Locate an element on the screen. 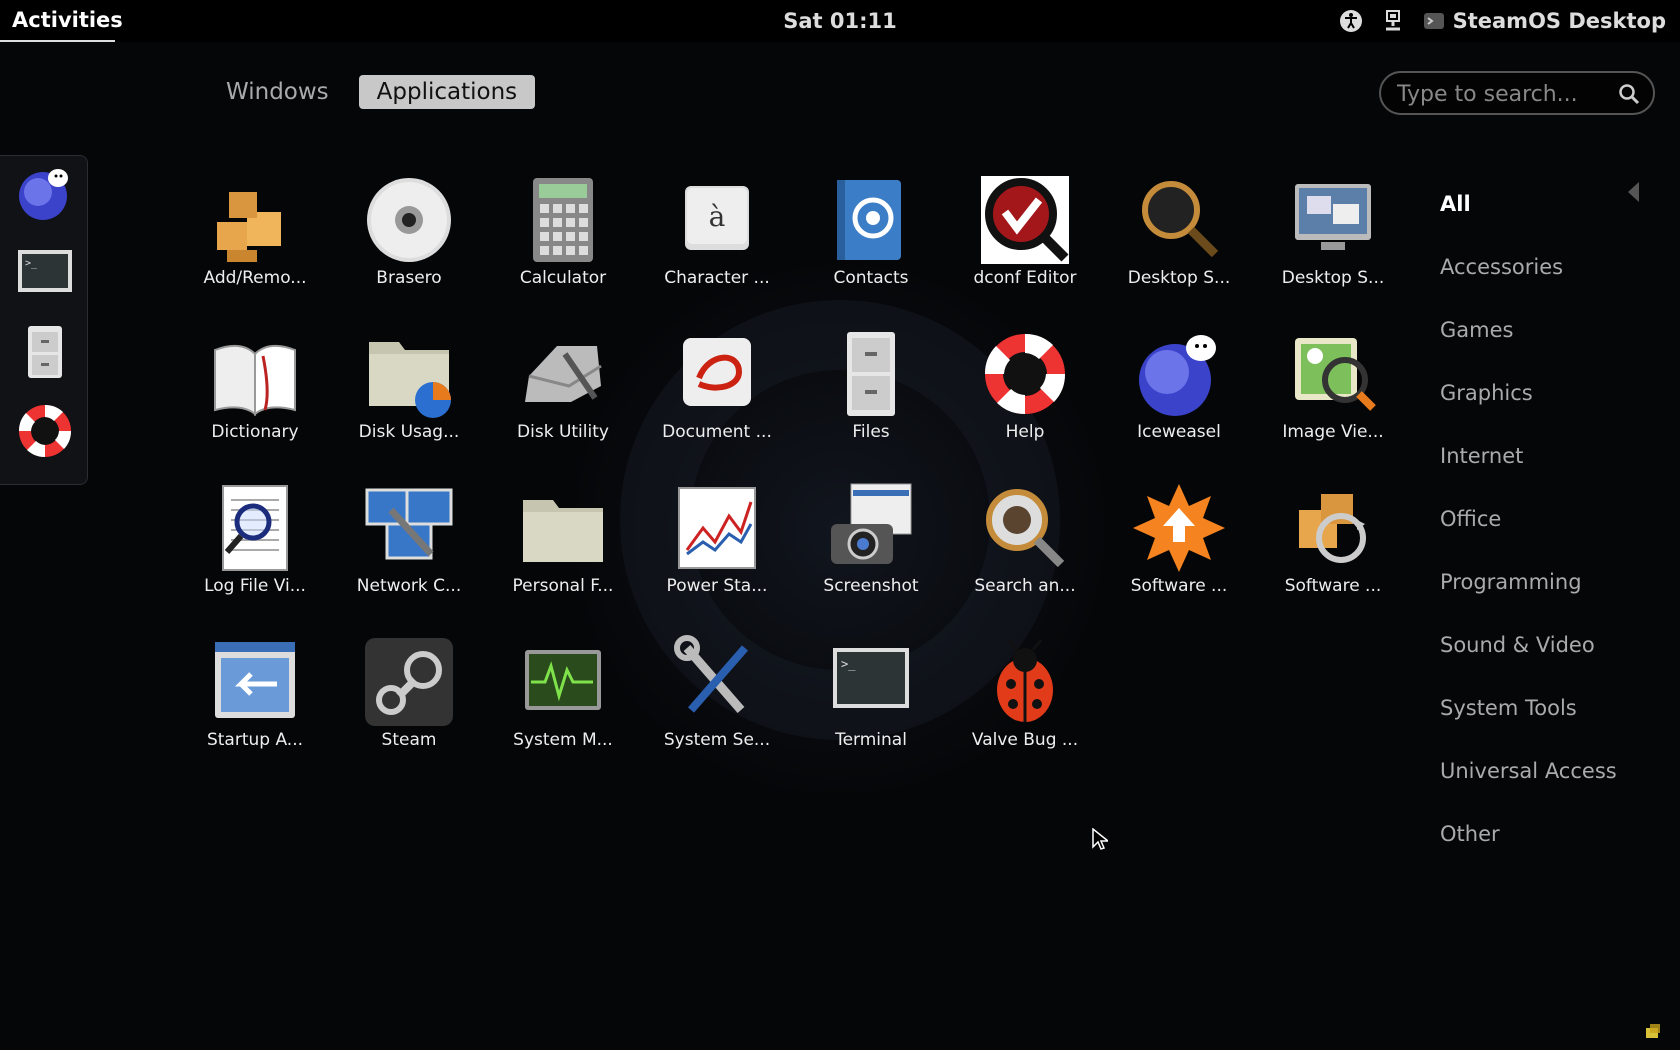 This screenshot has height=1050, width=1680. activities-button: Activities is located at coordinates (61, 21).